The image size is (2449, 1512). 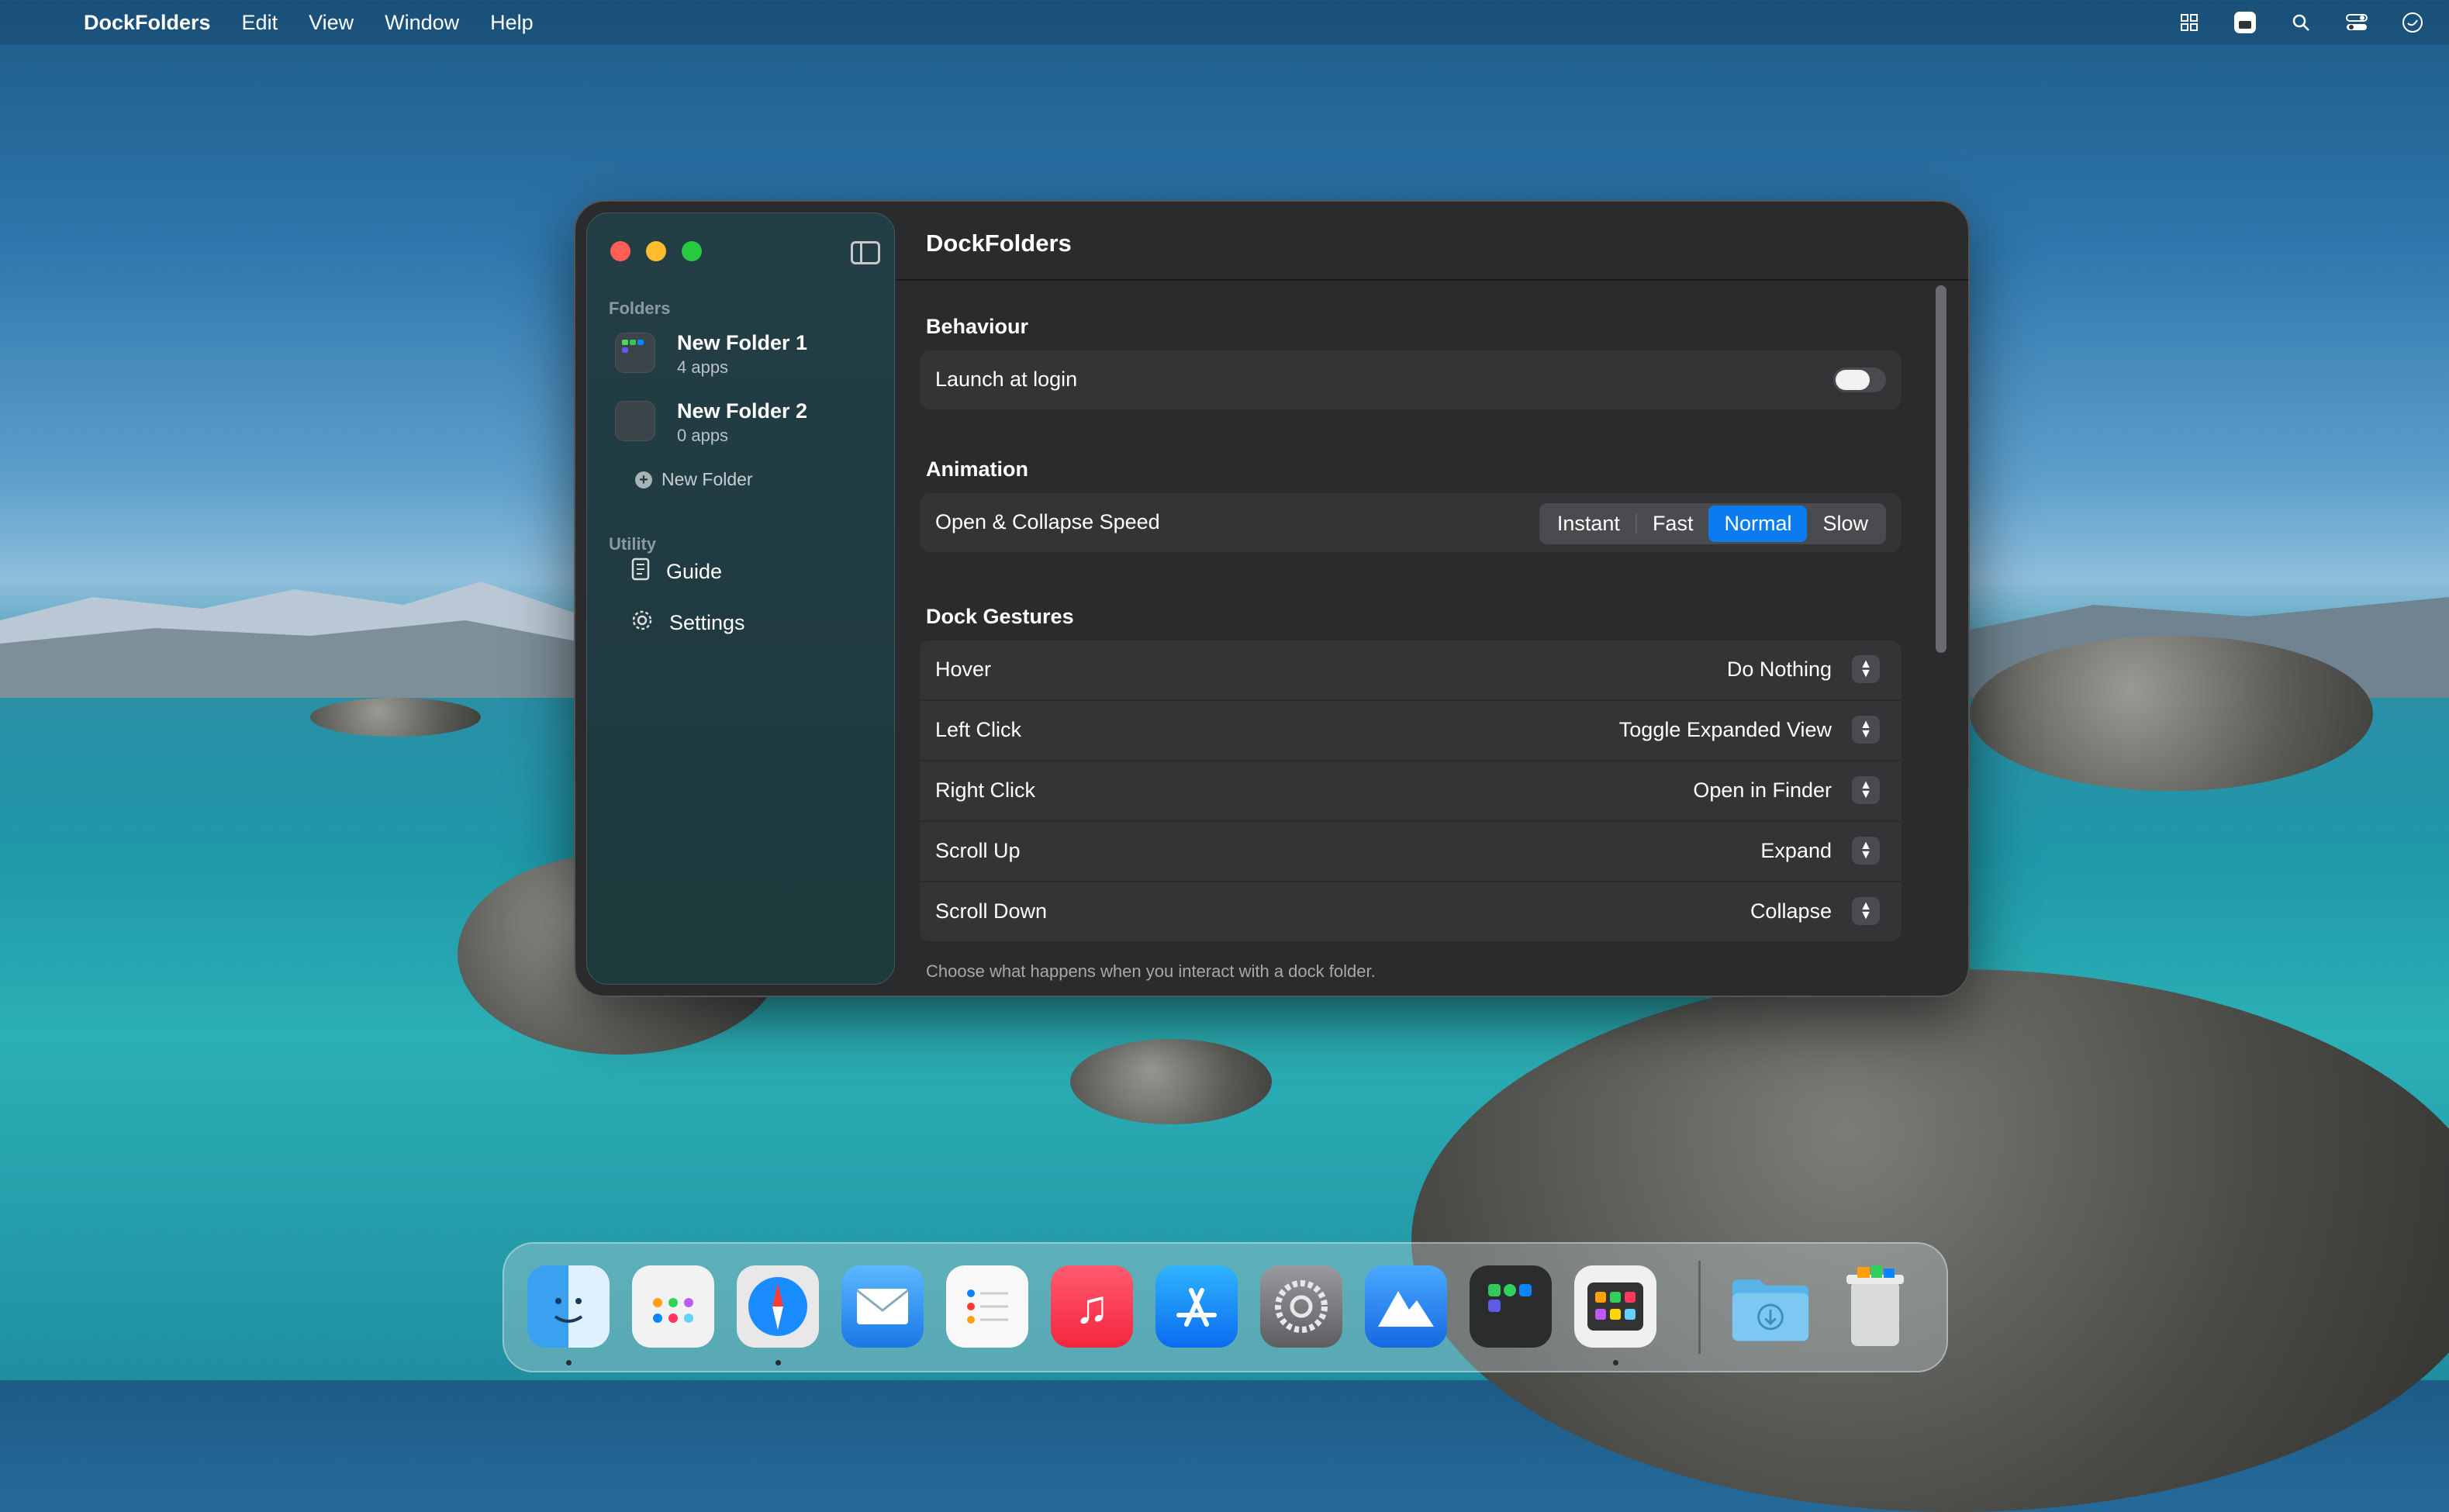 What do you see at coordinates (1006, 379) in the screenshot?
I see `launch-at-login-label: Launch at login` at bounding box center [1006, 379].